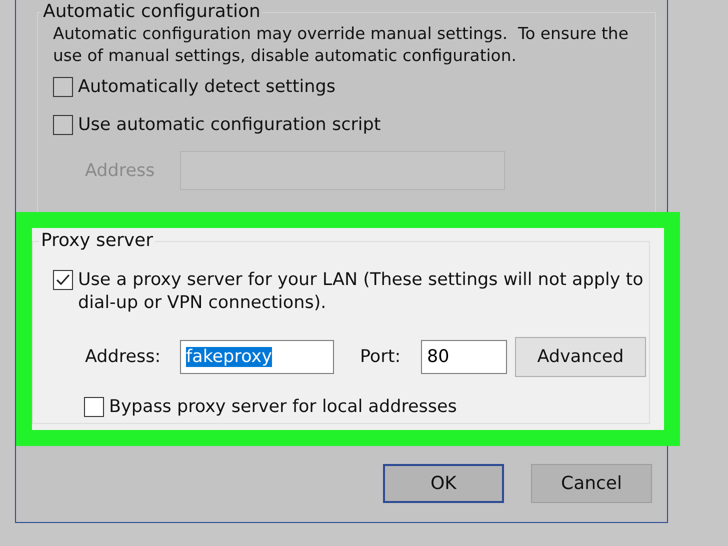 The width and height of the screenshot is (728, 546). I want to click on address-value: fakeproxy, so click(229, 357).